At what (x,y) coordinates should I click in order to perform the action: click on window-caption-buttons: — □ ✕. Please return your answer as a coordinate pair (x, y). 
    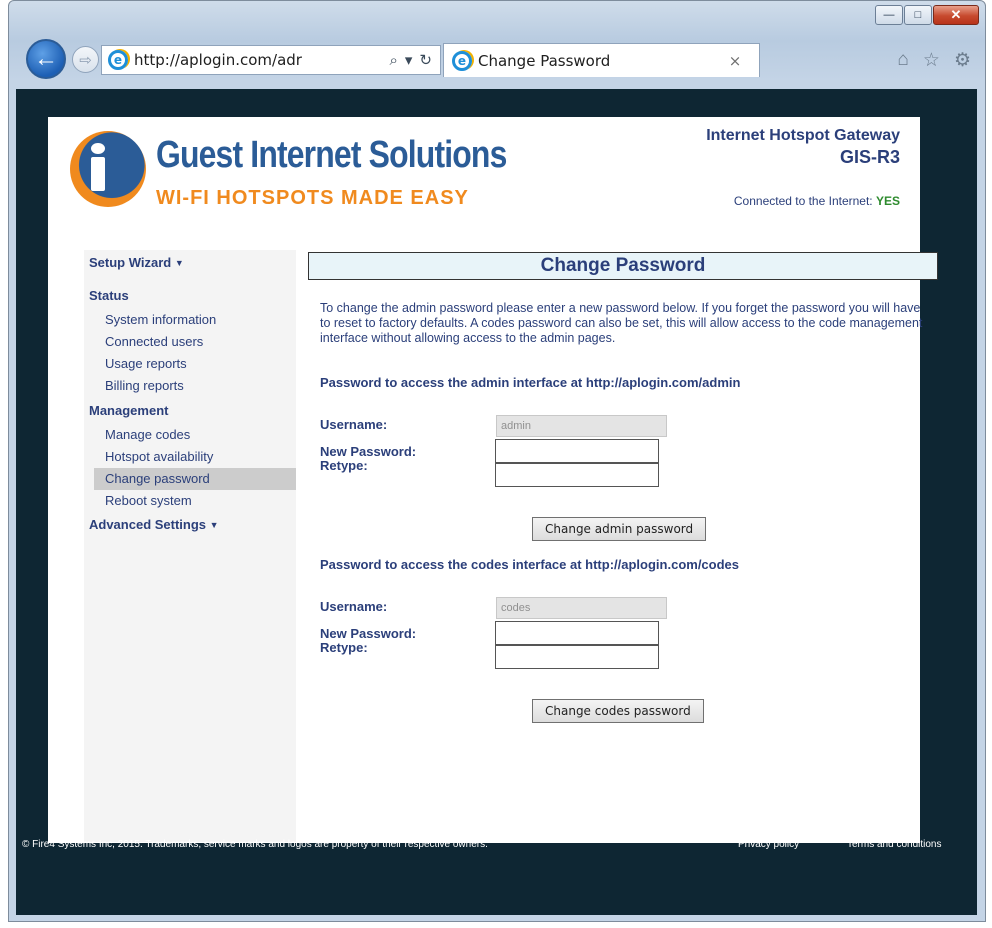
    Looking at the image, I should click on (926, 15).